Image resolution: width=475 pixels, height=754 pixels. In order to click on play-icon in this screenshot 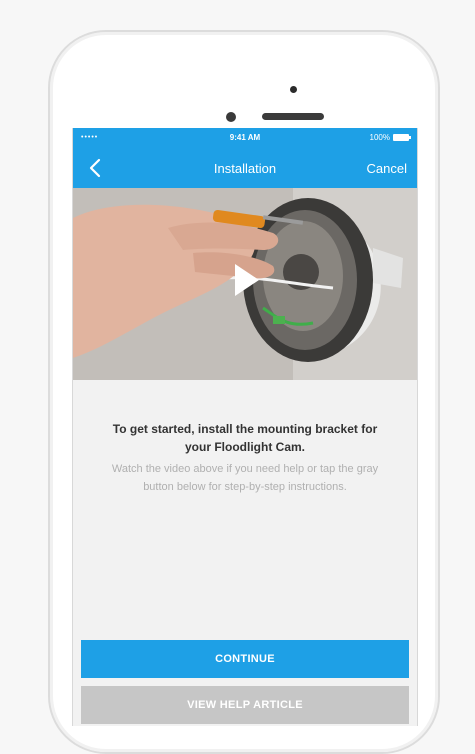, I will do `click(245, 280)`.